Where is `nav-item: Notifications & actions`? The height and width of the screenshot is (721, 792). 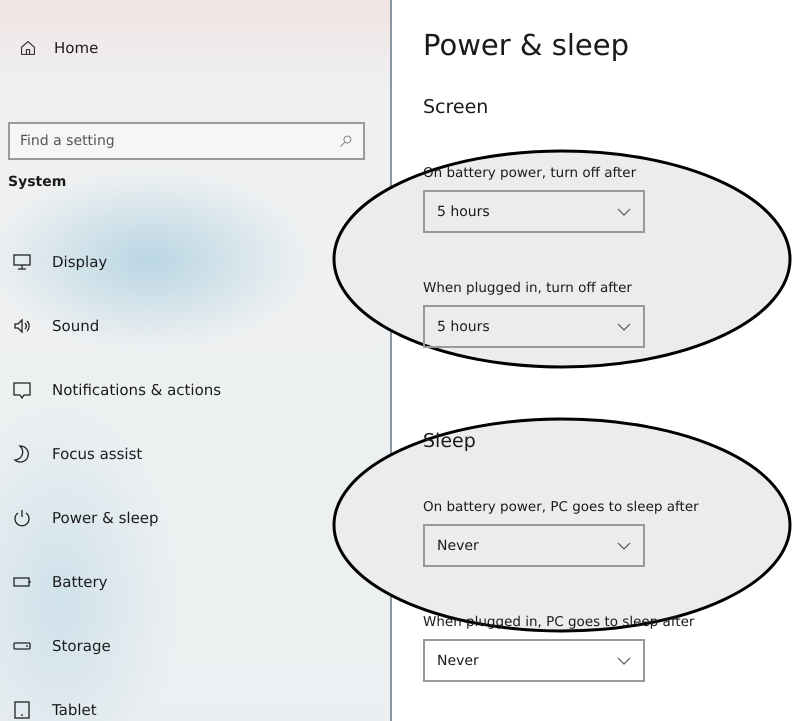
nav-item: Notifications & actions is located at coordinates (117, 390).